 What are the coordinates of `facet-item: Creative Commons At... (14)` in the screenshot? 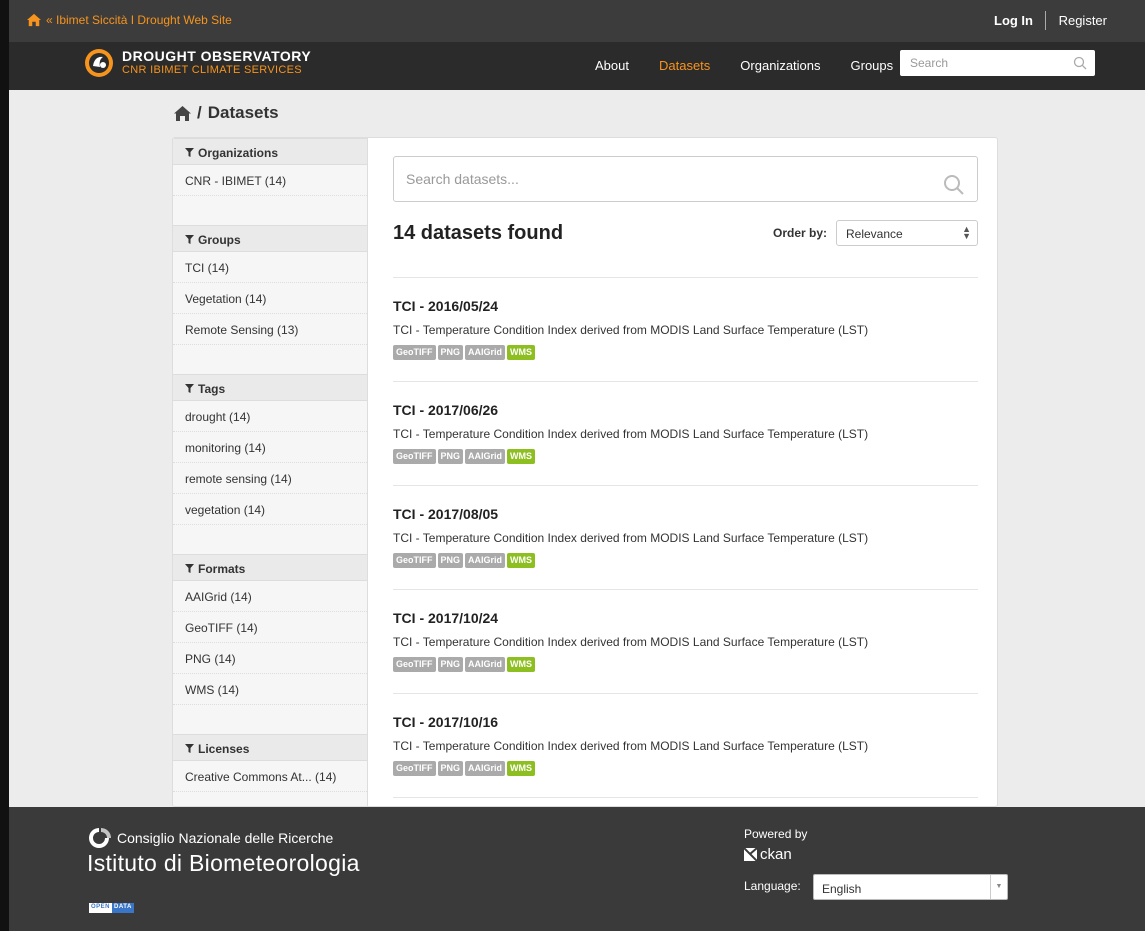 It's located at (270, 776).